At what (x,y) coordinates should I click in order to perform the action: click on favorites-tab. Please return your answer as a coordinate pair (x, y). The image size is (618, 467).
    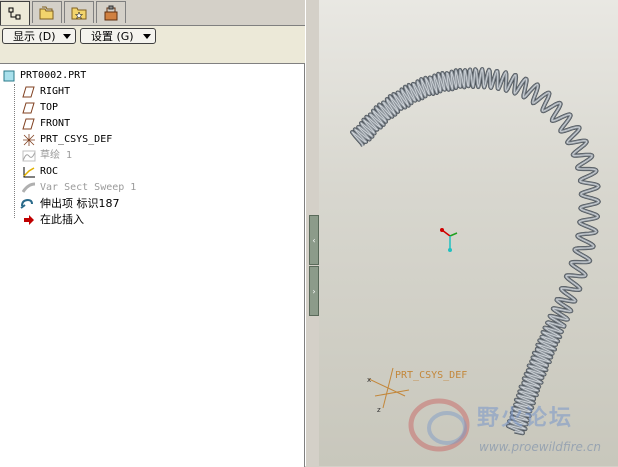
    Looking at the image, I should click on (79, 12).